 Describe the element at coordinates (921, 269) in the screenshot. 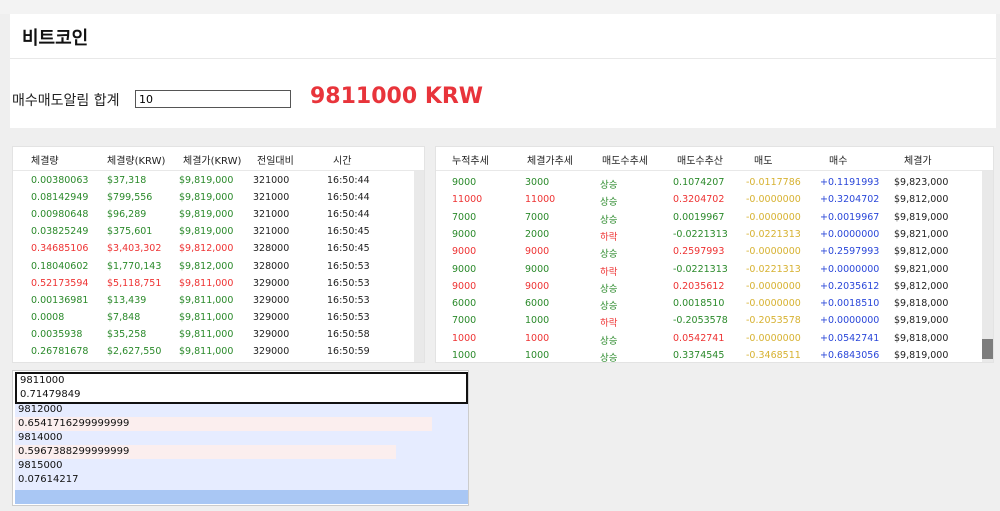

I see `trend-price: $9,821,000` at that location.